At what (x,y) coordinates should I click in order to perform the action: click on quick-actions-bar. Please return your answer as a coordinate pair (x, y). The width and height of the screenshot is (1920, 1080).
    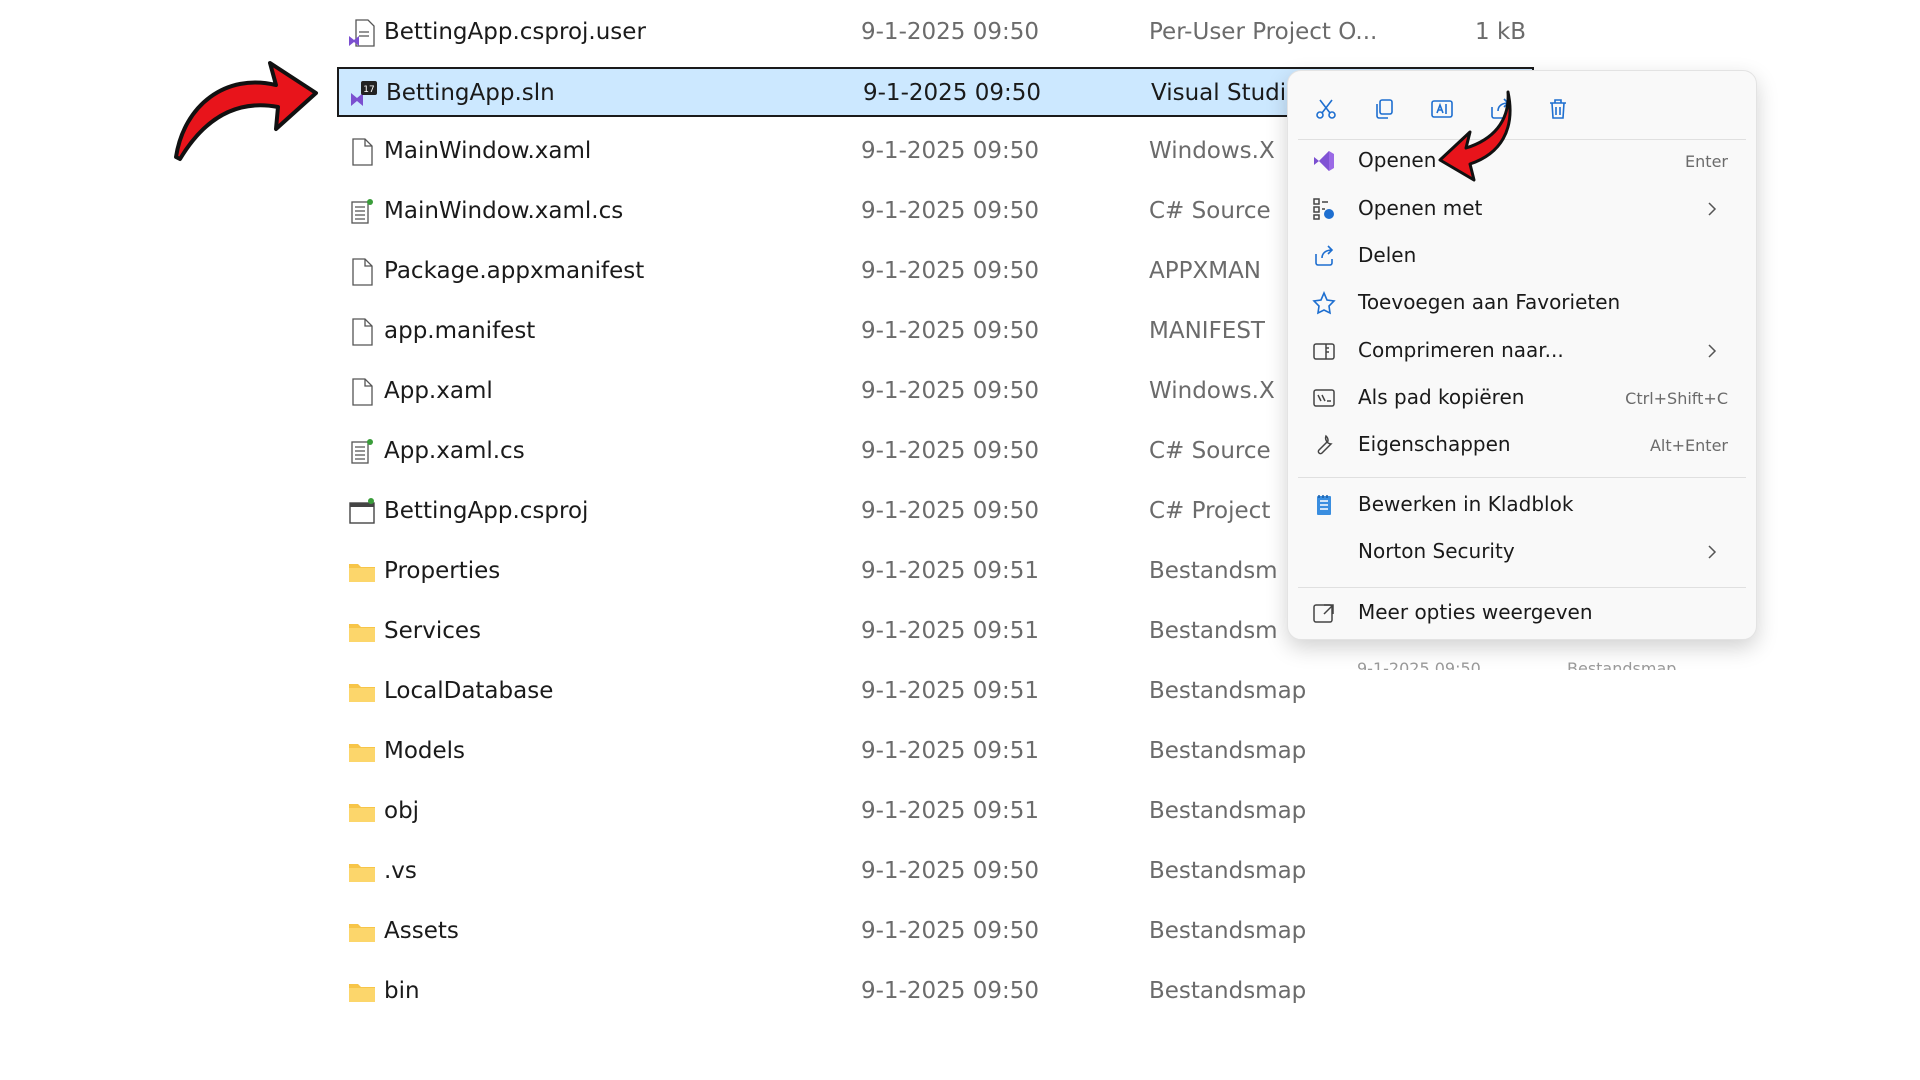
    Looking at the image, I should click on (1521, 111).